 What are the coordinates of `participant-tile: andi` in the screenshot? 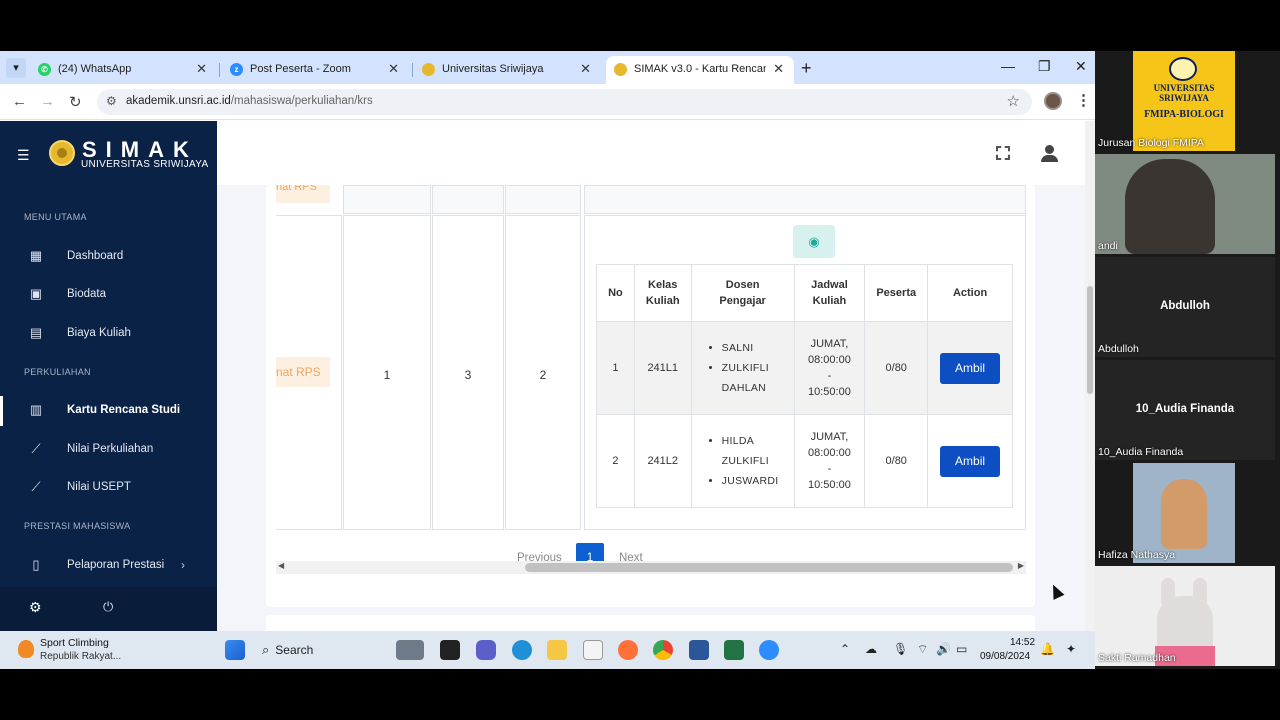 It's located at (1185, 204).